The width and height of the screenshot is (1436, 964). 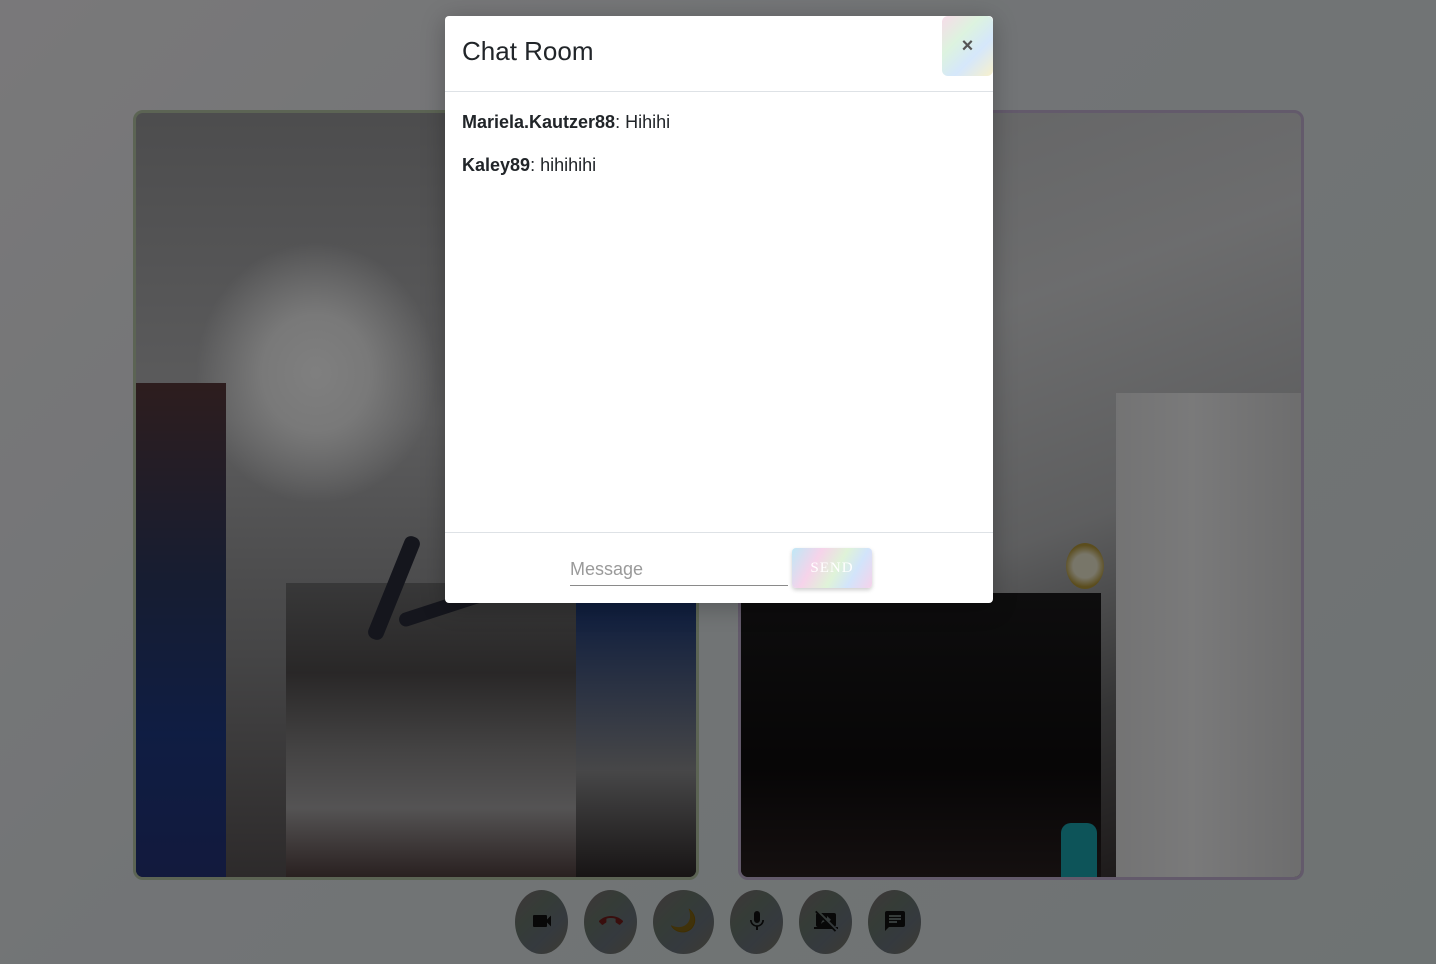 What do you see at coordinates (679, 569) in the screenshot?
I see `message-input` at bounding box center [679, 569].